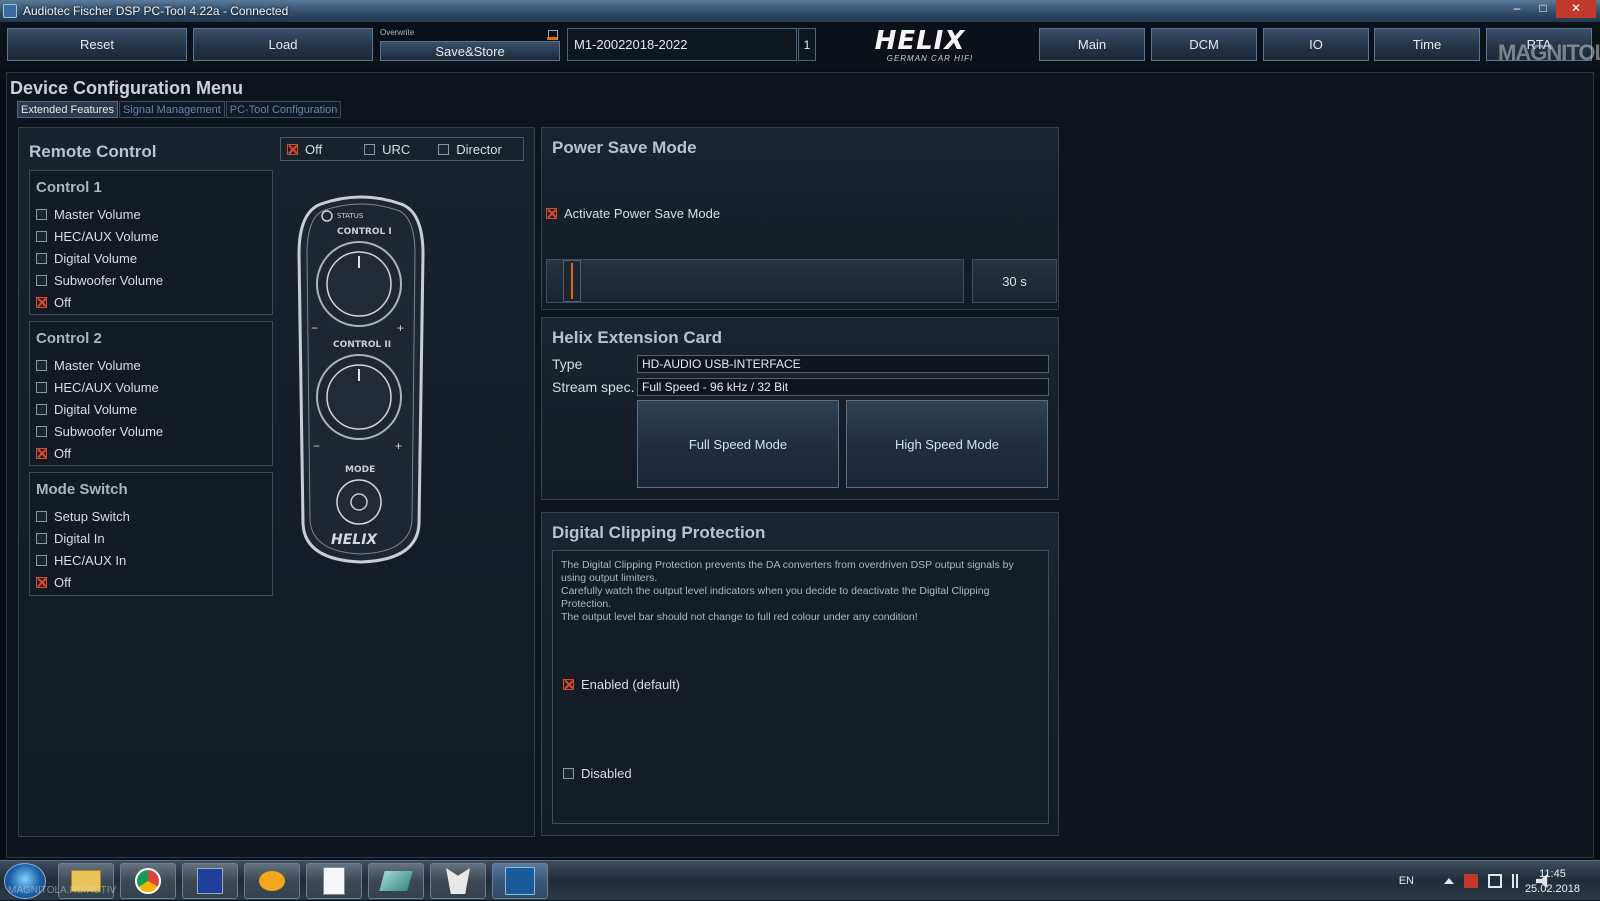 The image size is (1600, 901). Describe the element at coordinates (593, 387) in the screenshot. I see `stream-spec-label: Stream spec.` at that location.